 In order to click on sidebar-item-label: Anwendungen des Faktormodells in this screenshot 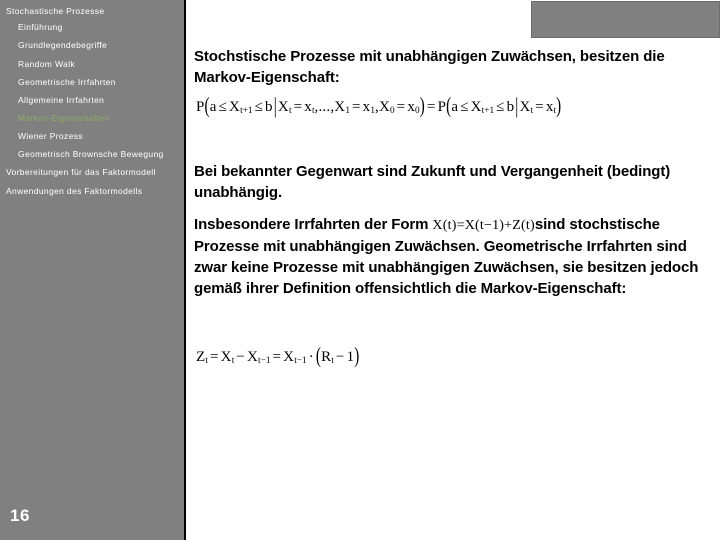, I will do `click(74, 191)`.